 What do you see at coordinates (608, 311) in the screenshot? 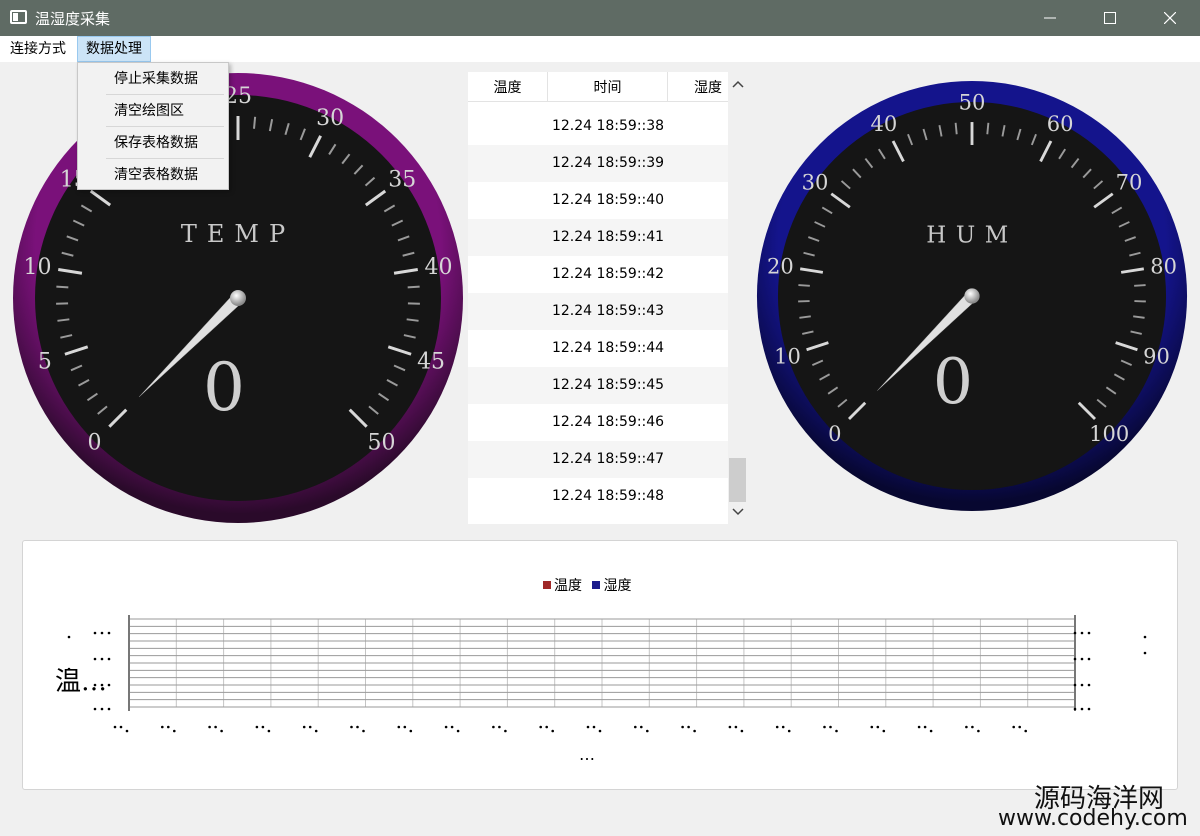
I see `table-cell-time: 12.24 18:59::43` at bounding box center [608, 311].